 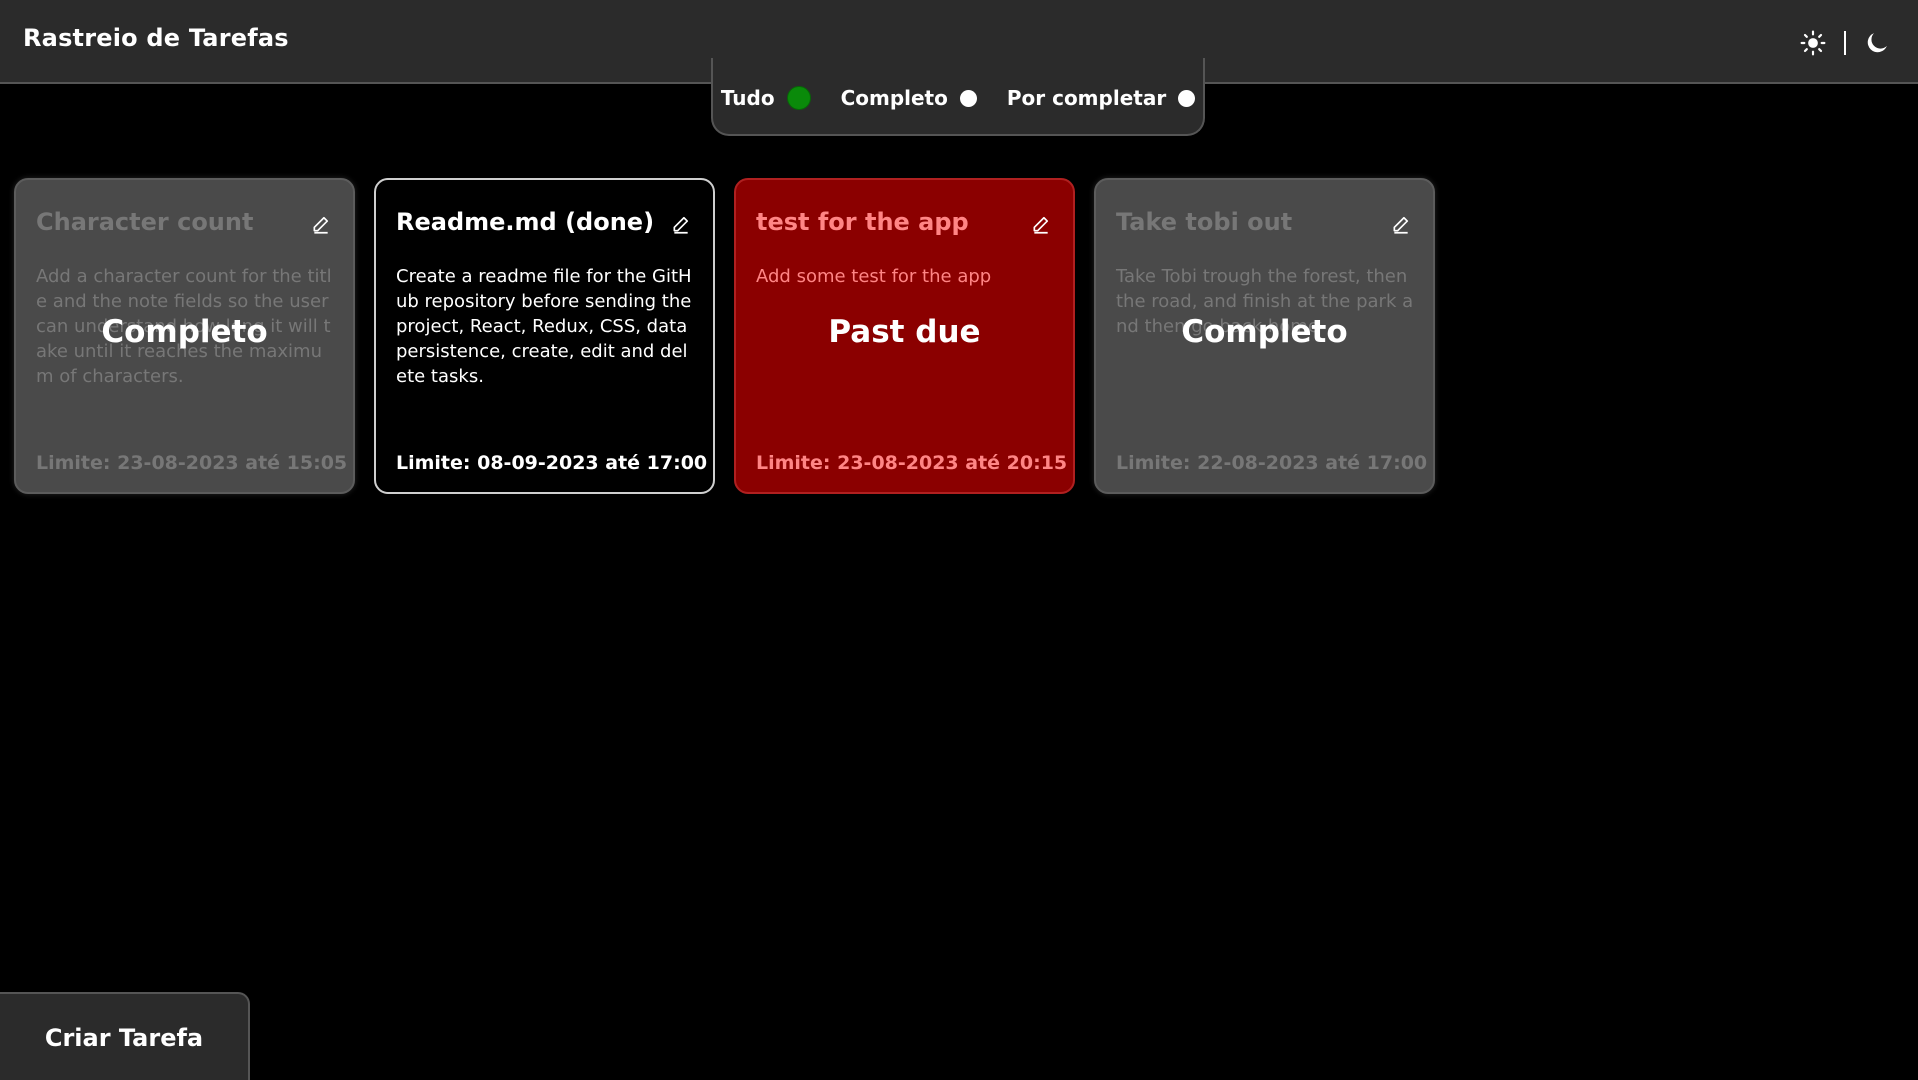 What do you see at coordinates (525, 222) in the screenshot?
I see `task-title: Readme.md (done)` at bounding box center [525, 222].